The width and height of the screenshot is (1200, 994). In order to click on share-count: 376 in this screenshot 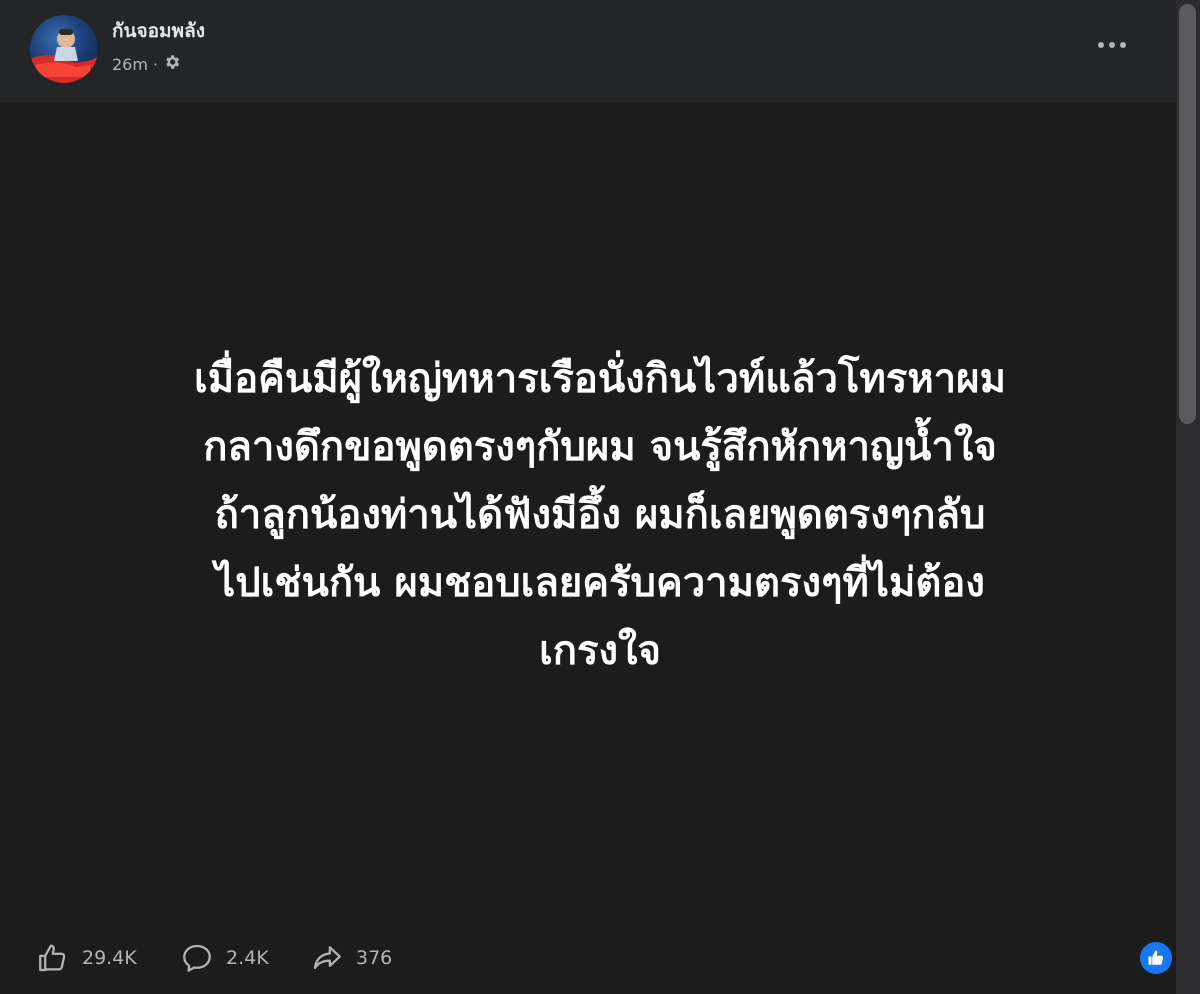, I will do `click(374, 958)`.